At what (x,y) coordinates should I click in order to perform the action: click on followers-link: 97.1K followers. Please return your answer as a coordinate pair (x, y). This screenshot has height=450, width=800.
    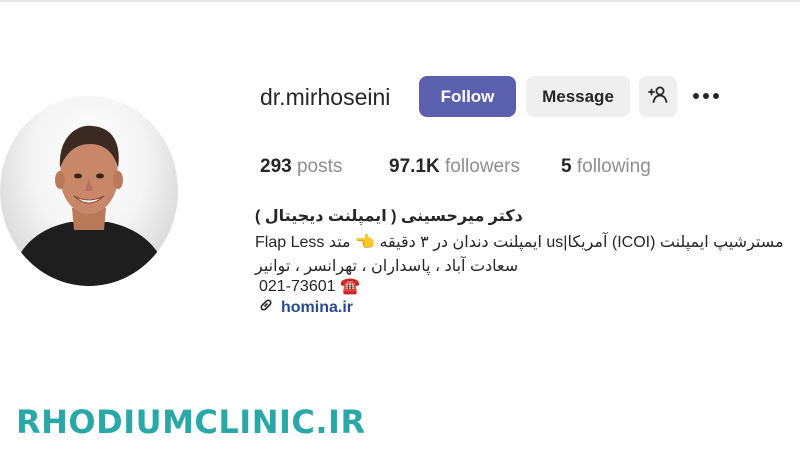
    Looking at the image, I should click on (454, 167).